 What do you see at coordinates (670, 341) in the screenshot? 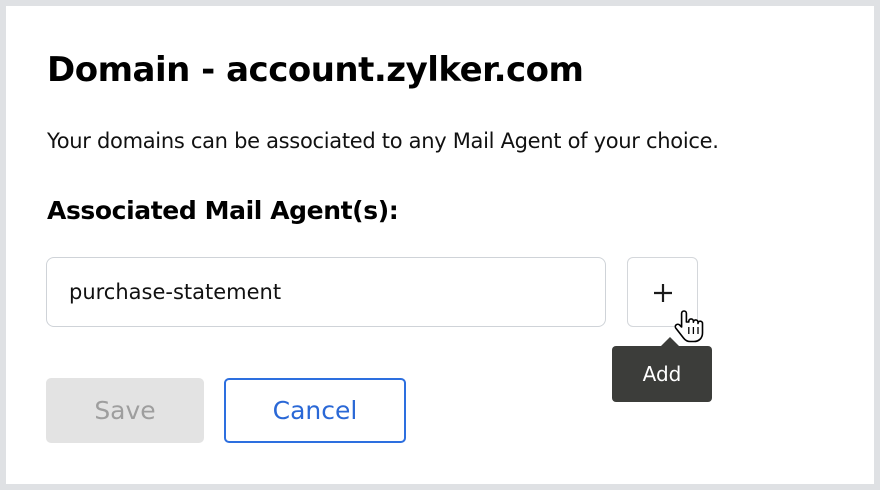
I see `tooltip-arrow` at bounding box center [670, 341].